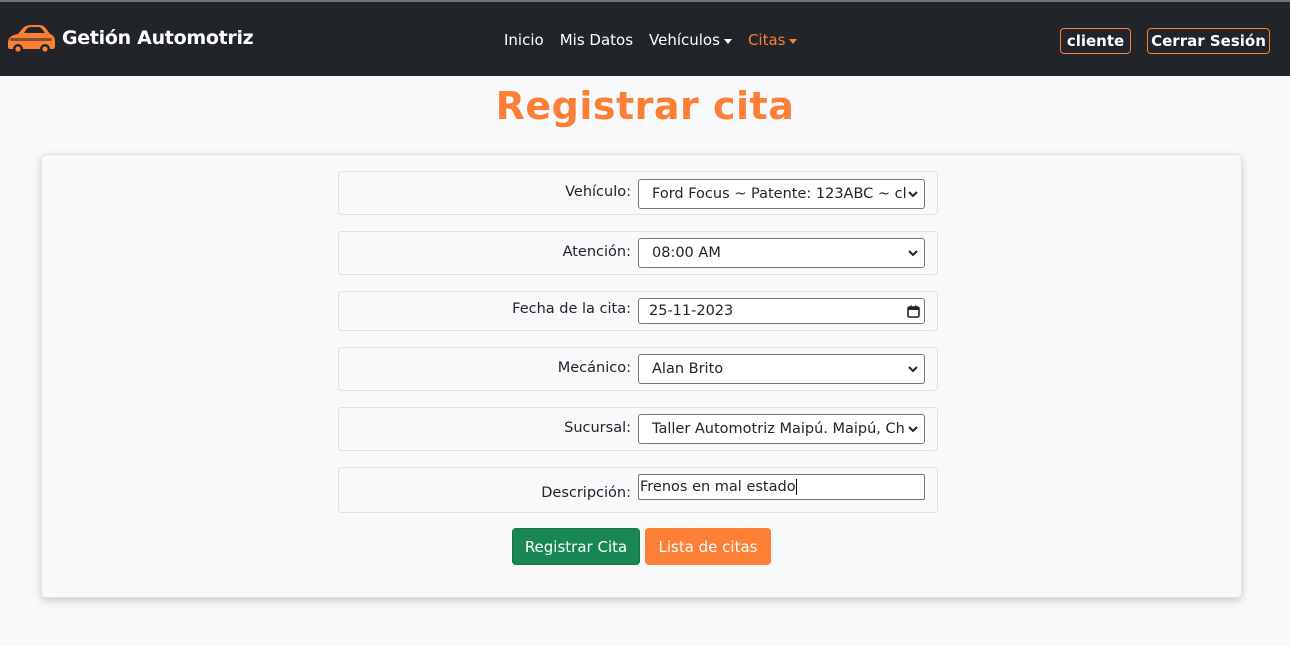 This screenshot has height=646, width=1290. Describe the element at coordinates (1208, 41) in the screenshot. I see `logout-button: Cerrar Sesión` at that location.